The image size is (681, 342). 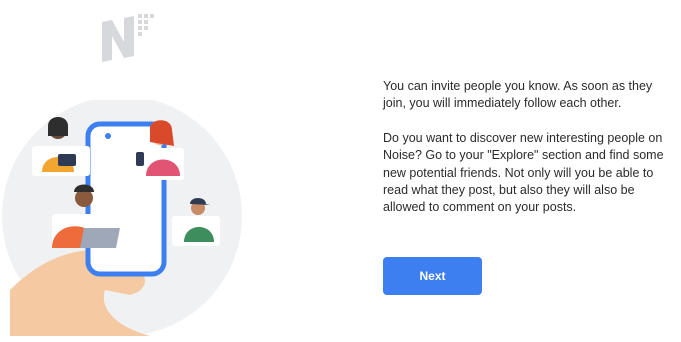 I want to click on next-button: Next, so click(x=432, y=276).